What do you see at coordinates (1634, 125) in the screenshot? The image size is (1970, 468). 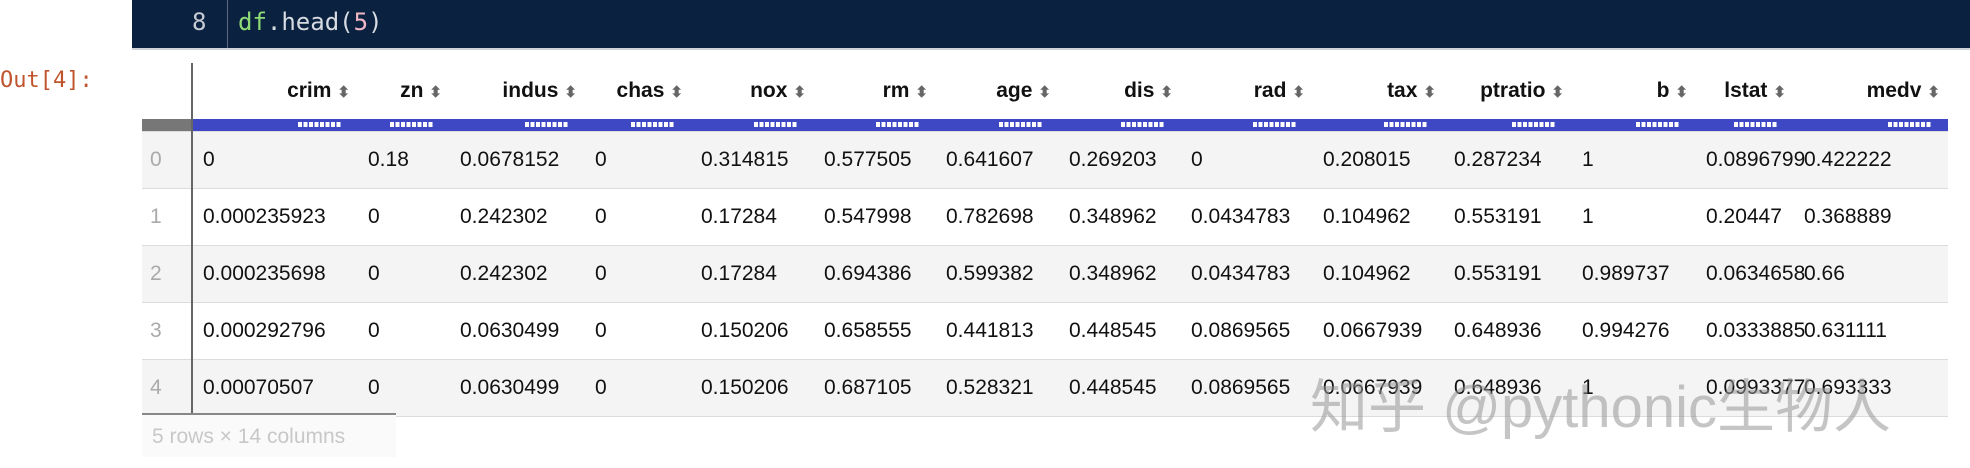 I see `column-filter-b` at bounding box center [1634, 125].